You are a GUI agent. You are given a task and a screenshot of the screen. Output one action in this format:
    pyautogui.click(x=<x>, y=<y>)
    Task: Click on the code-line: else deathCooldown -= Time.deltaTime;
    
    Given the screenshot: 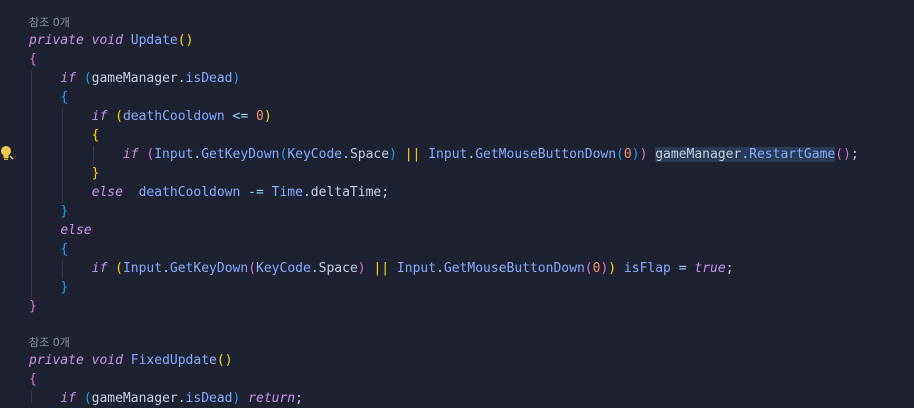 What is the action you would take?
    pyautogui.click(x=209, y=192)
    